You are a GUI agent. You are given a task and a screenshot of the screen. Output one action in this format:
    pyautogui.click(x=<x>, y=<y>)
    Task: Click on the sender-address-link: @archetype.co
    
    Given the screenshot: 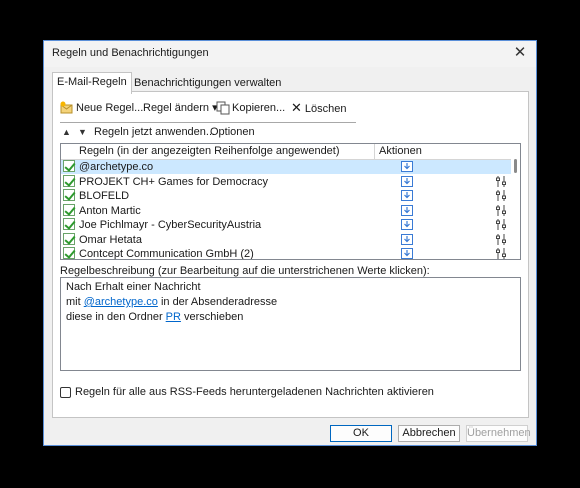 What is the action you would take?
    pyautogui.click(x=121, y=302)
    